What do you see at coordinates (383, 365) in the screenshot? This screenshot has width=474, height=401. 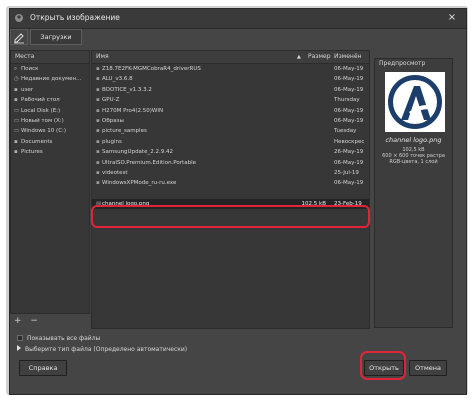 I see `highlight-open-button` at bounding box center [383, 365].